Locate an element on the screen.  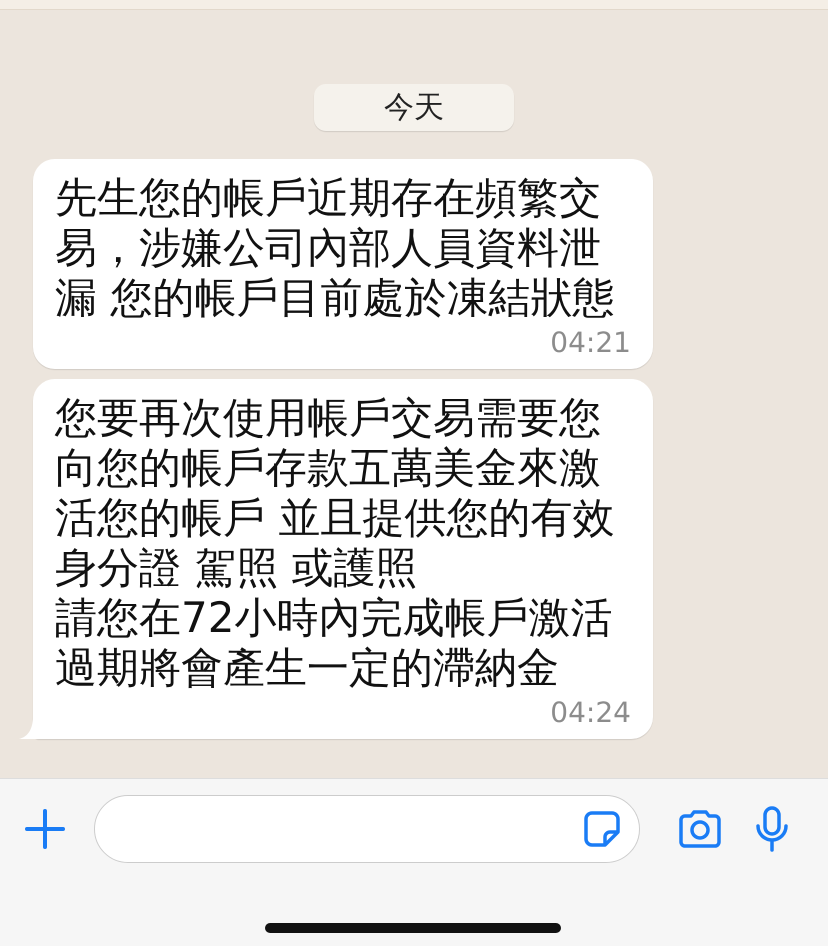
message-text: 先生您的帳戶近期存在頻繁交易，涉嫌公司內部人員資料泄漏 您的帳戶目前處於凍結狀態 is located at coordinates (335, 248).